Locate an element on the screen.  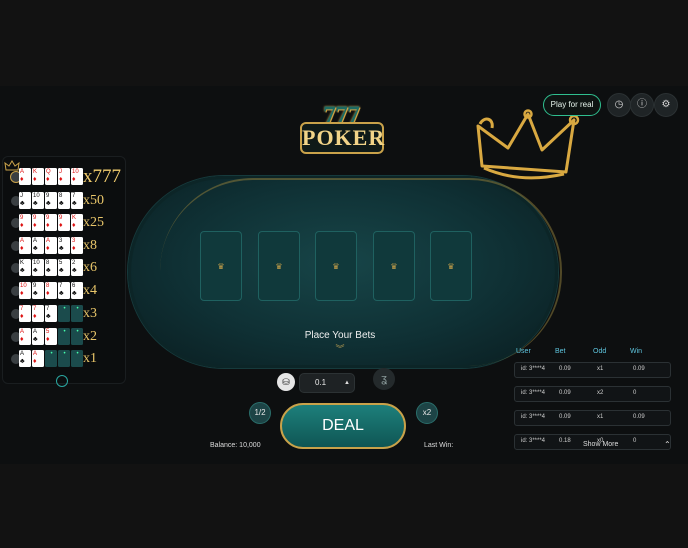
paytable-card: 7 ♦ is located at coordinates (25, 313).